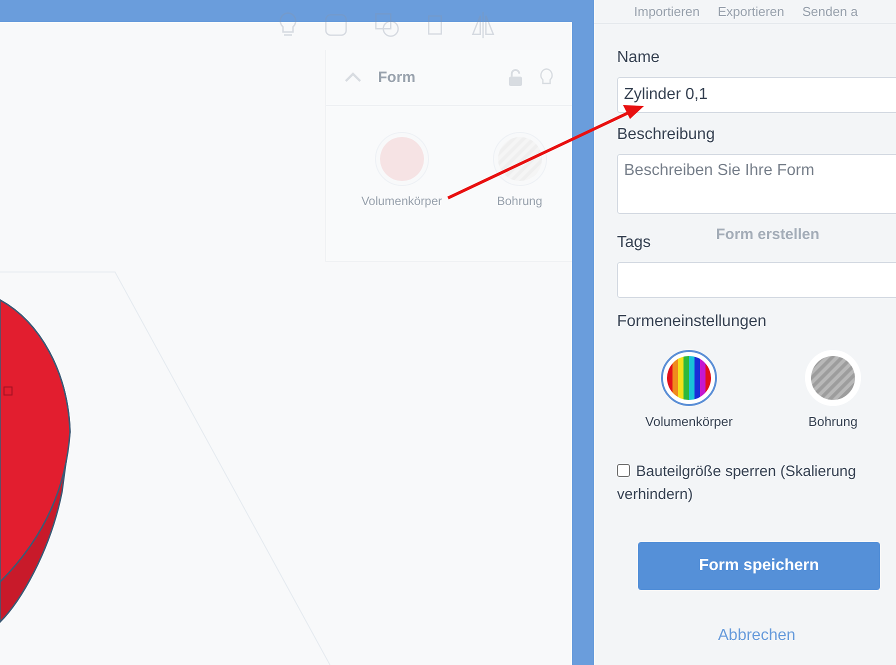 This screenshot has height=665, width=896. I want to click on name-field: Zylinder 0,1, so click(756, 95).